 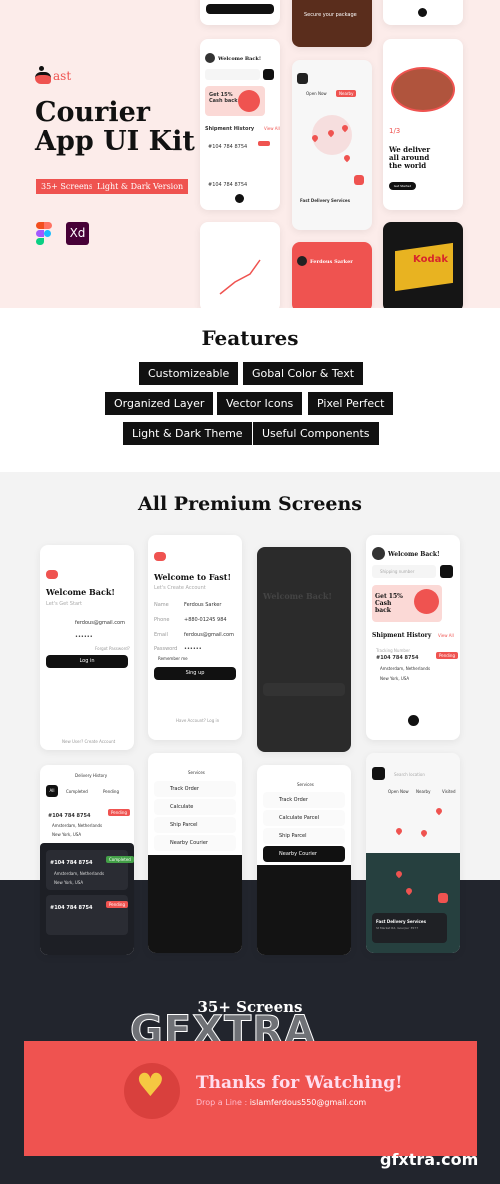 I want to click on phone-profile: Ferdous Sarker, so click(x=332, y=277).